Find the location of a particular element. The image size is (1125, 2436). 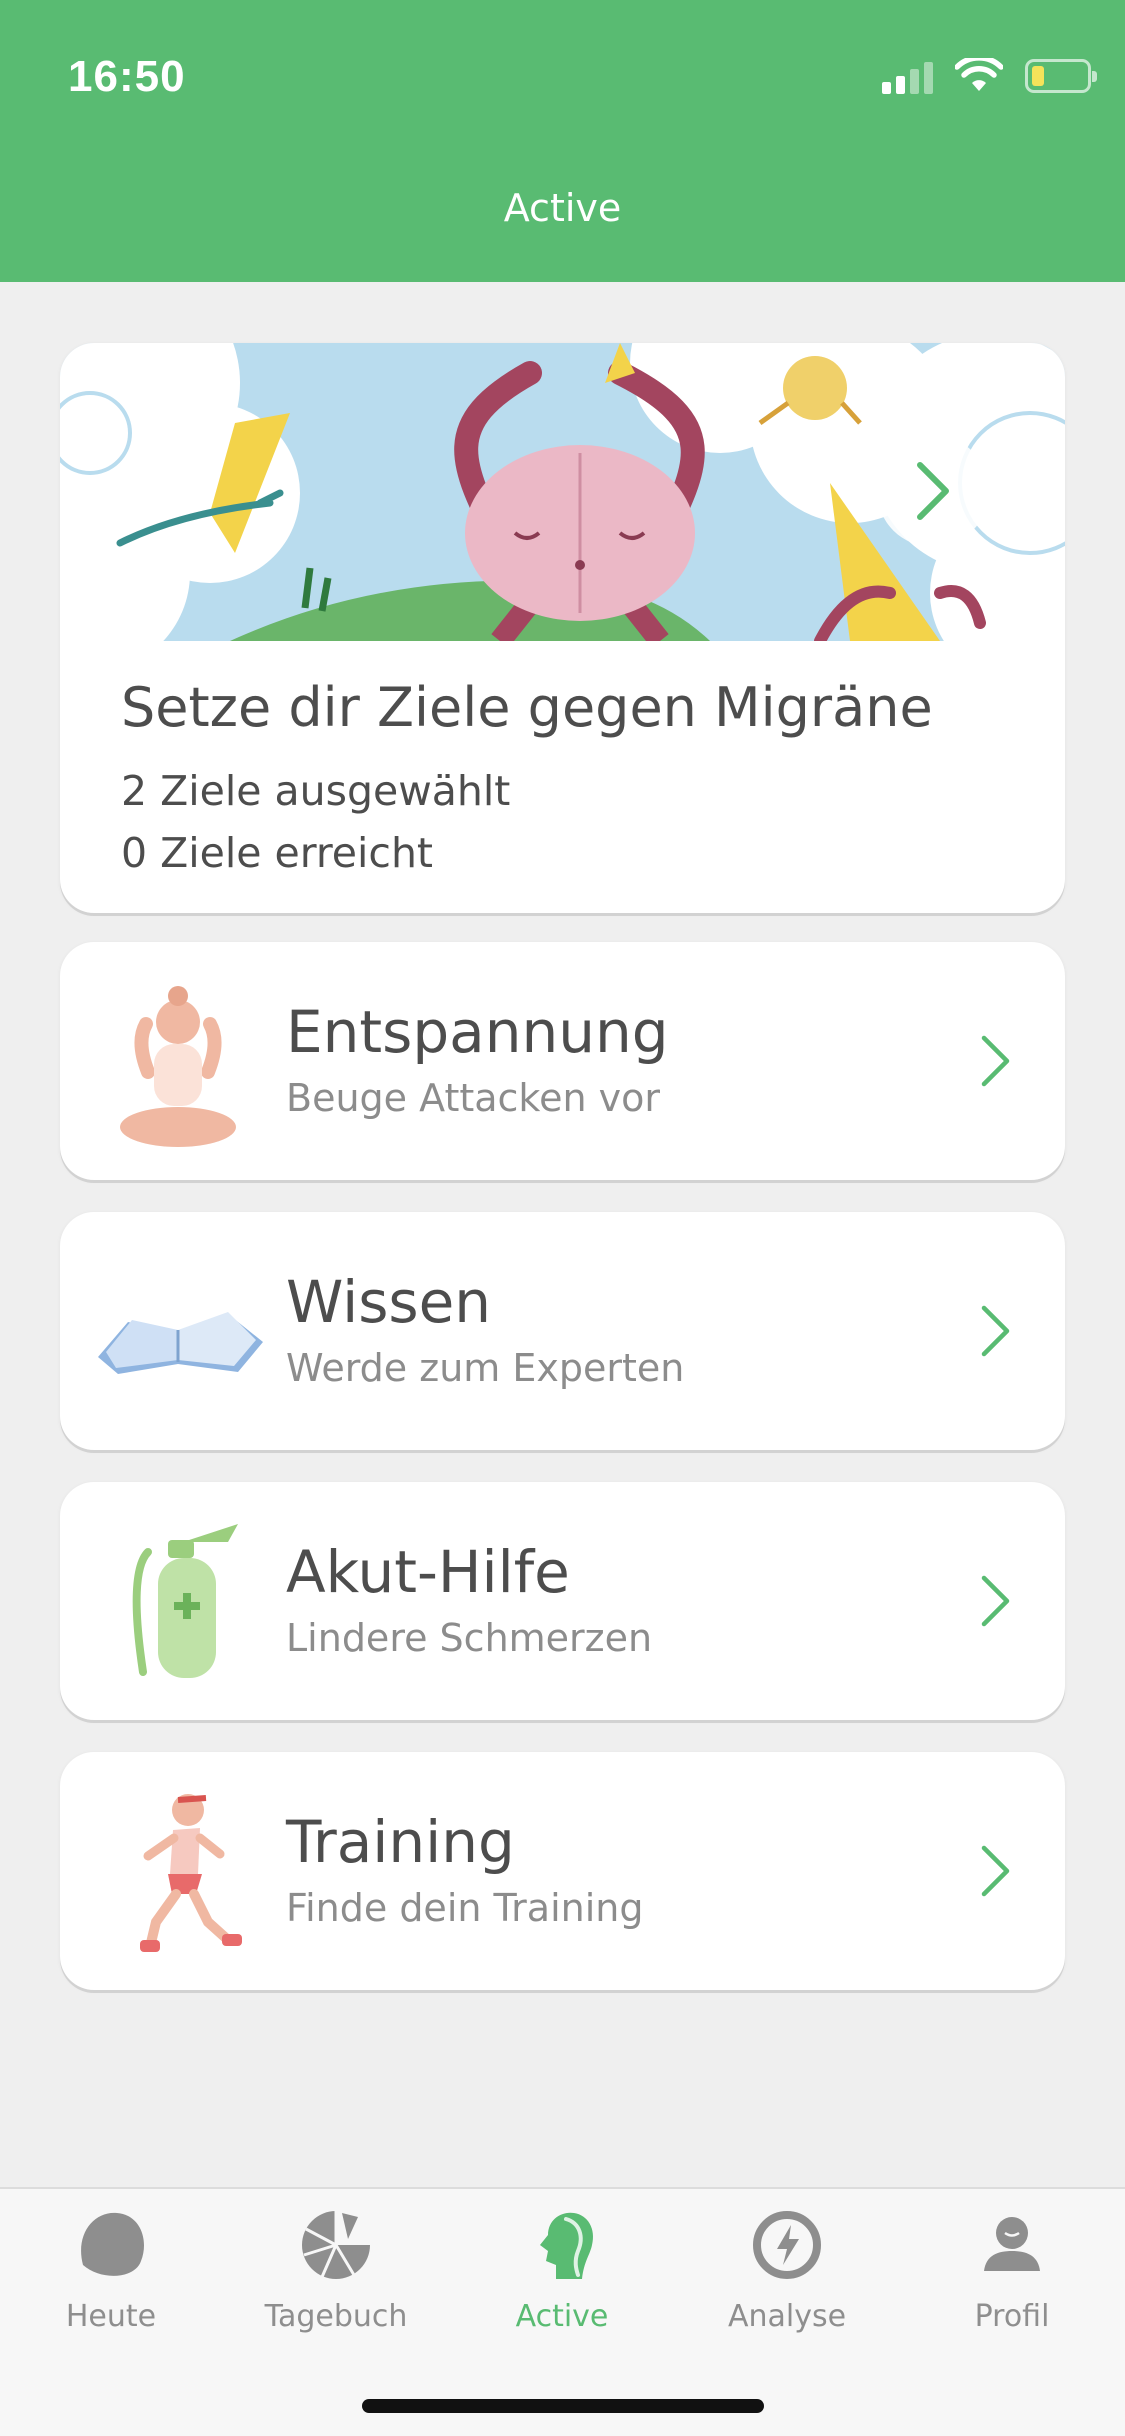

tab-active: Active is located at coordinates (562, 2269).